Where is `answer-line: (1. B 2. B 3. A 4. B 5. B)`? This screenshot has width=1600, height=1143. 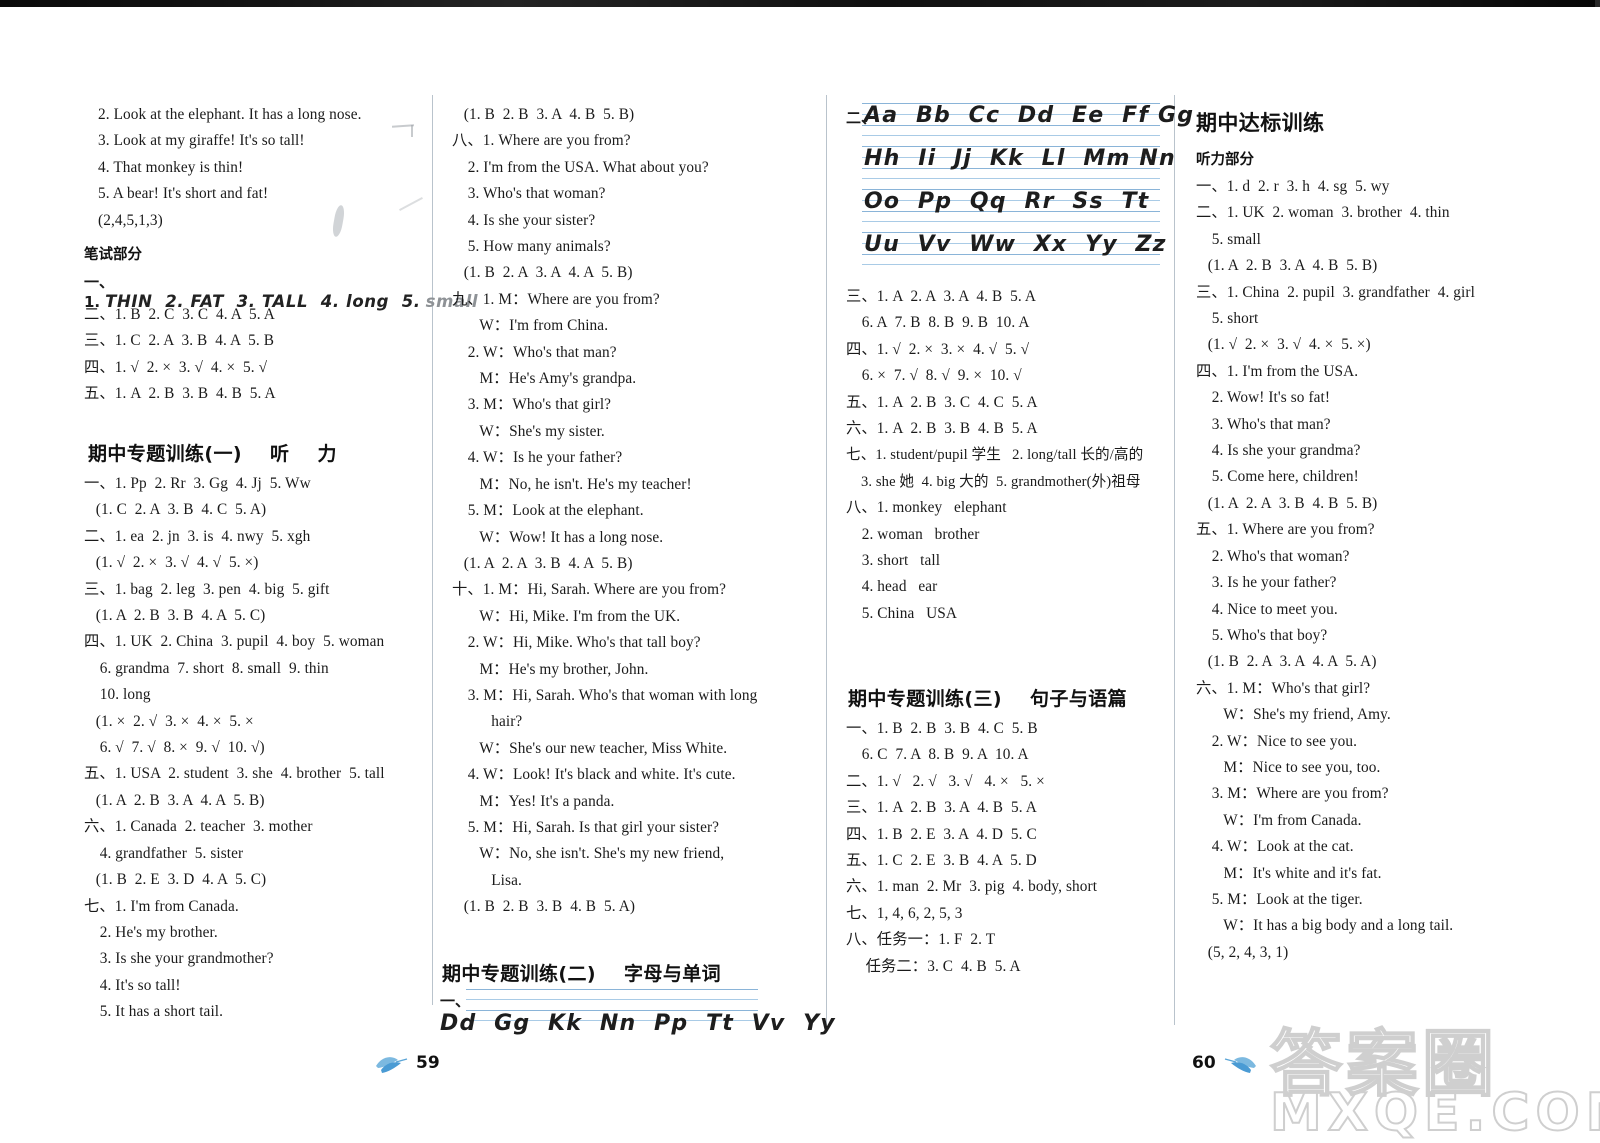 answer-line: (1. B 2. B 3. A 4. B 5. B) is located at coordinates (543, 114).